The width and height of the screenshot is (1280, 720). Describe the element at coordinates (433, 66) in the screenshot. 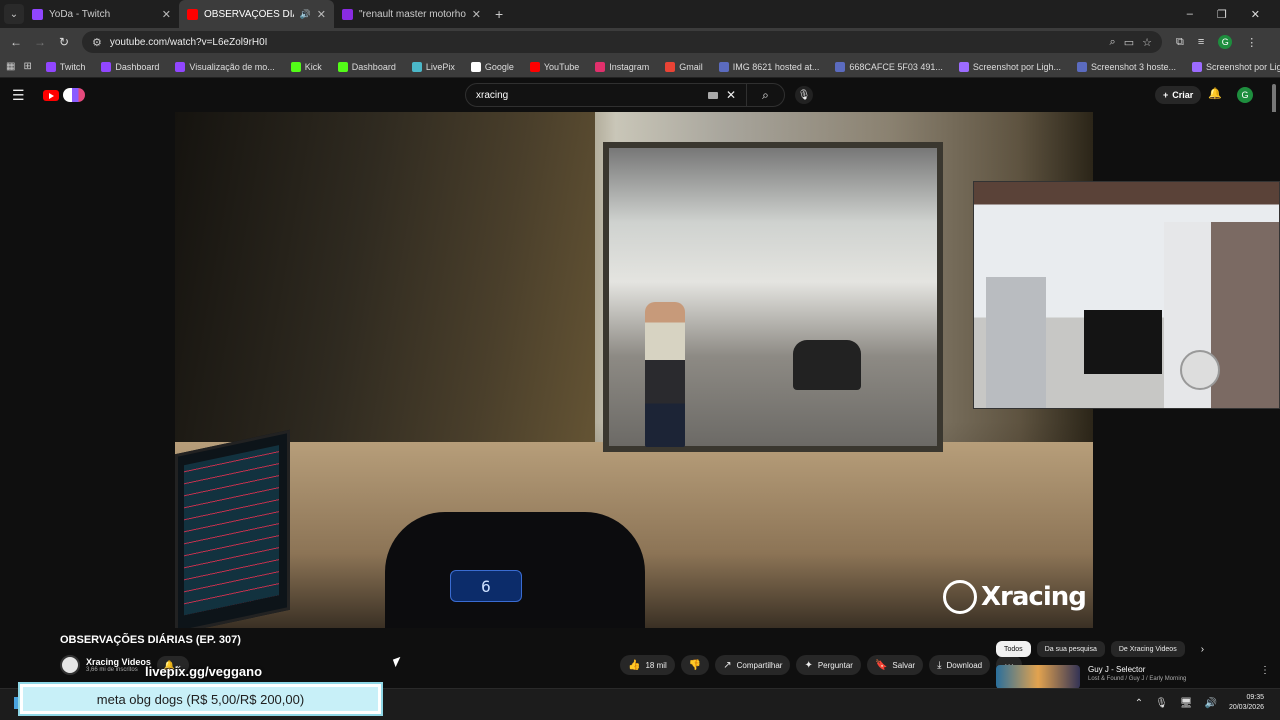

I see `bookmark-item: LivePix` at that location.